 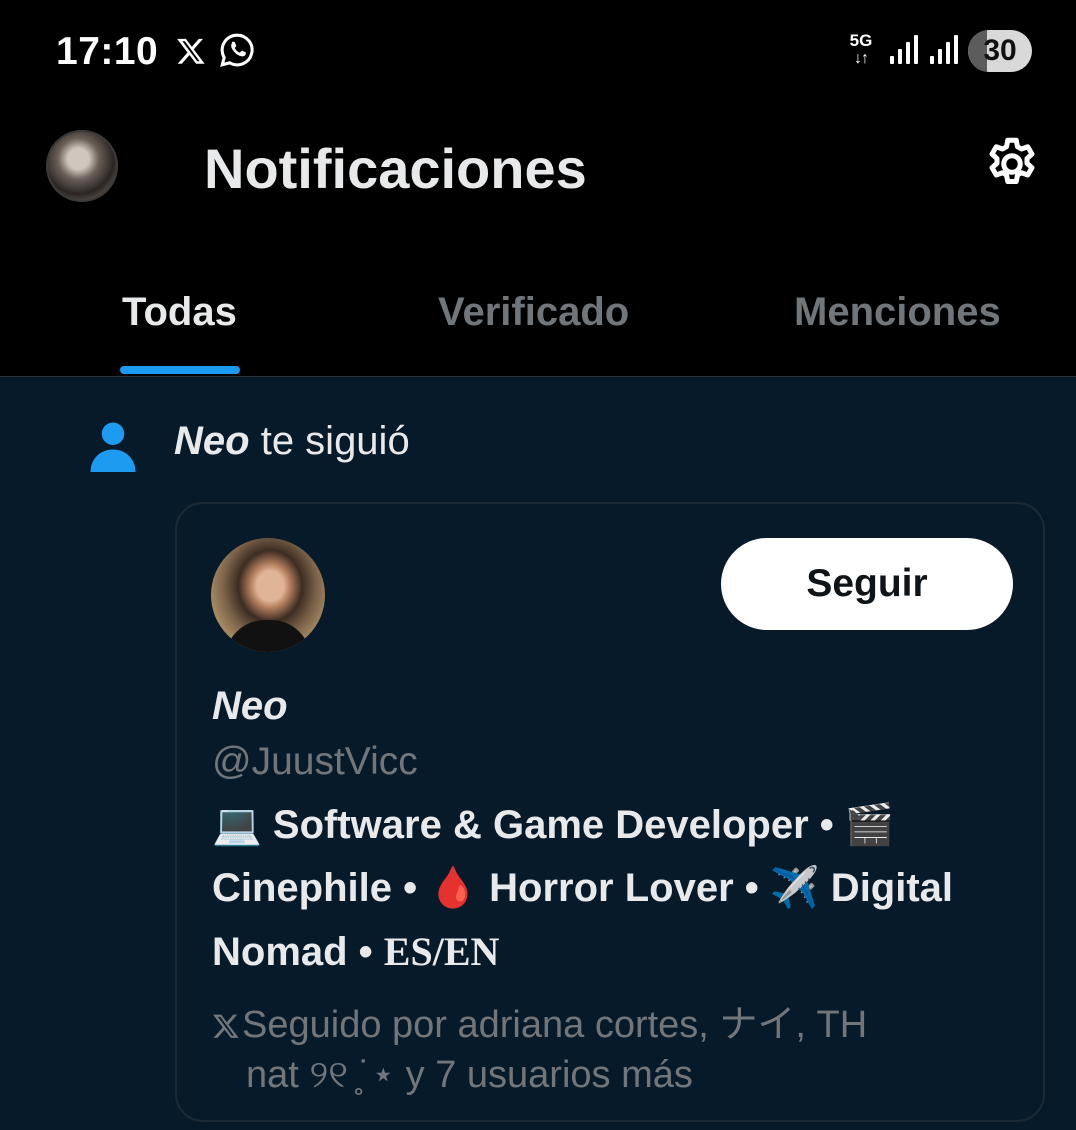 What do you see at coordinates (861, 58) in the screenshot?
I see `data-arrows-icon: ↓↑` at bounding box center [861, 58].